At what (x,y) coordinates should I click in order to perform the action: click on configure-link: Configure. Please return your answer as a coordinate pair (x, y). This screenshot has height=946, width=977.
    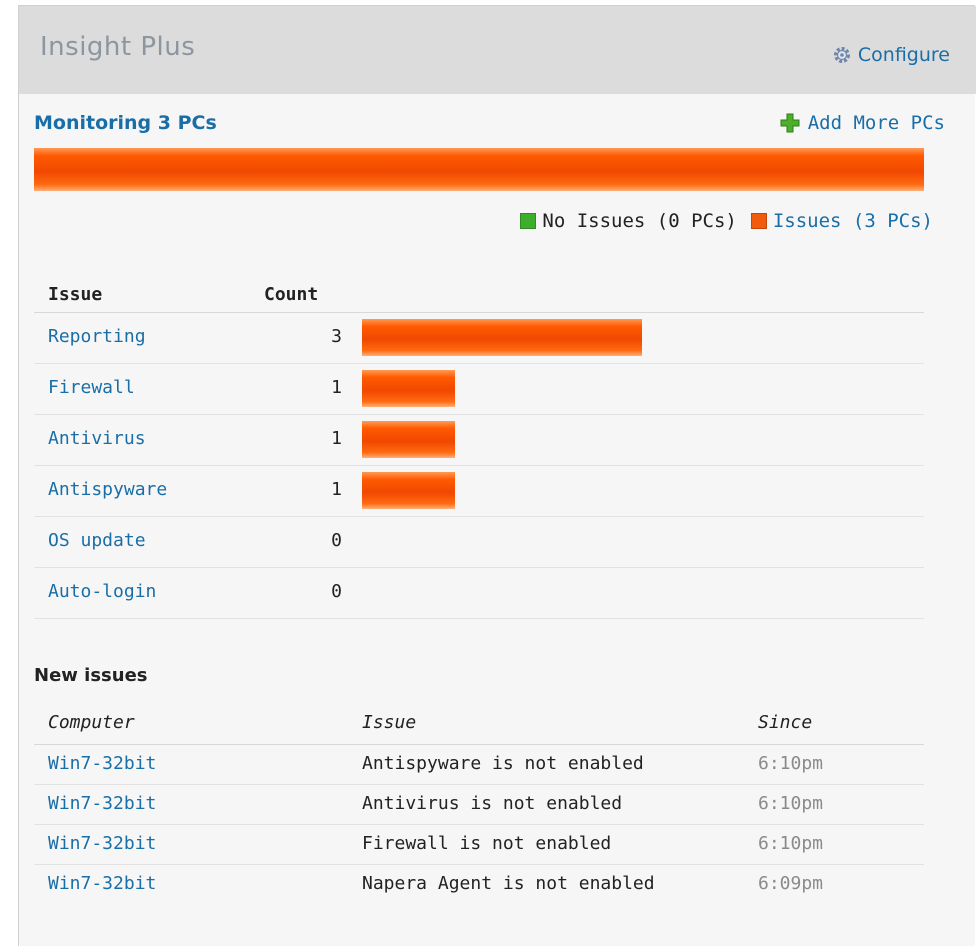
    Looking at the image, I should click on (891, 55).